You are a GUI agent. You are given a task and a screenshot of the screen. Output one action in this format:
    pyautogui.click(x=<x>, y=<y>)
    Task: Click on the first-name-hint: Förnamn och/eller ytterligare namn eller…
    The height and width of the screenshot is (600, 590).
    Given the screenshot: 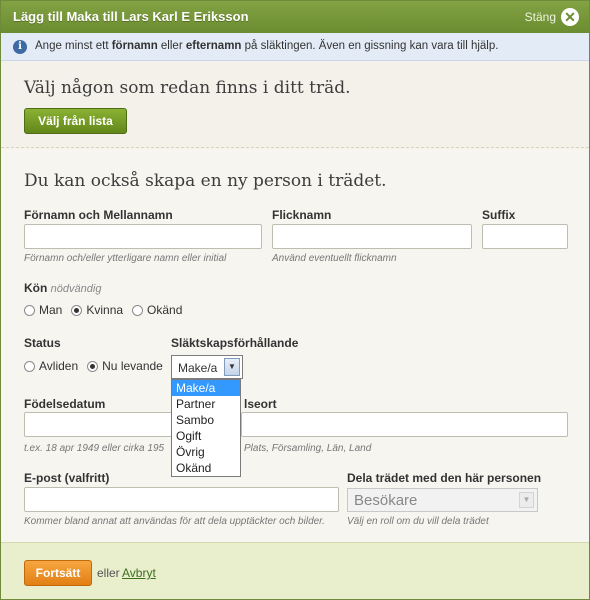 What is the action you would take?
    pyautogui.click(x=125, y=258)
    